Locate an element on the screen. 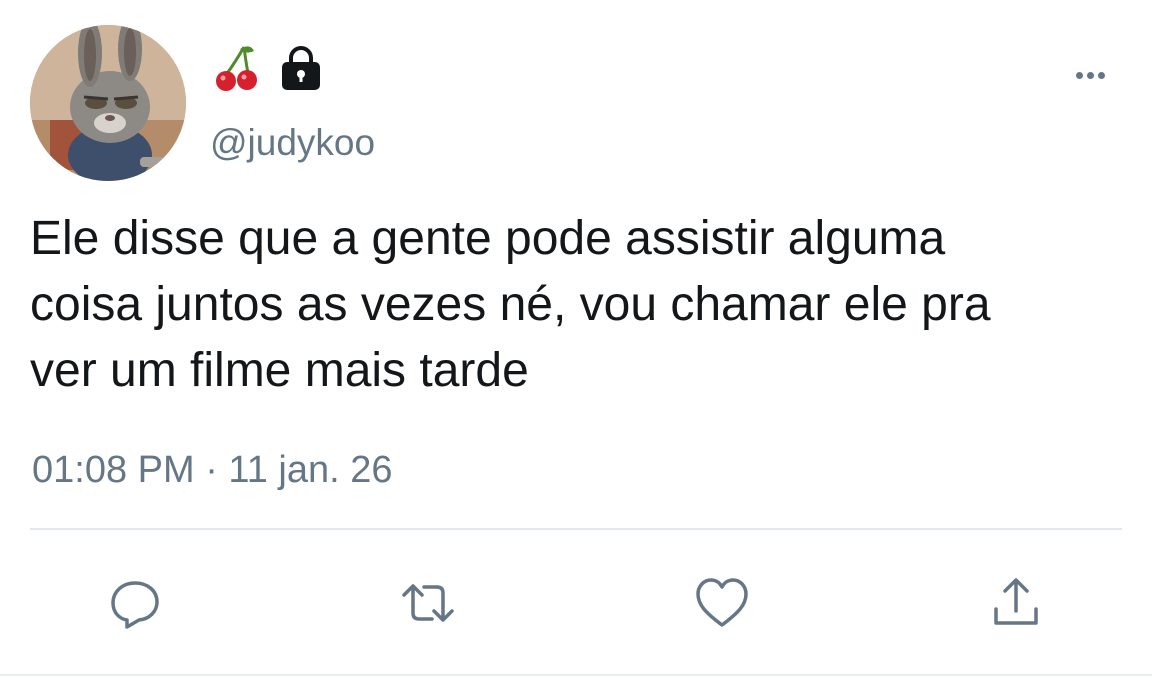  like-icon is located at coordinates (722, 602).